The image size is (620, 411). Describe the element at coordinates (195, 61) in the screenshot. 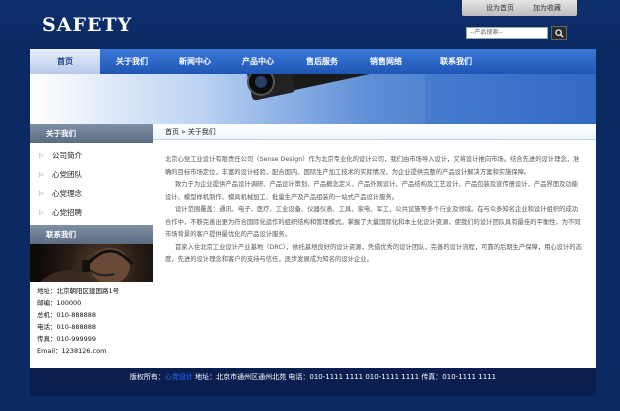

I see `nav-item-news: 新闻中心` at that location.